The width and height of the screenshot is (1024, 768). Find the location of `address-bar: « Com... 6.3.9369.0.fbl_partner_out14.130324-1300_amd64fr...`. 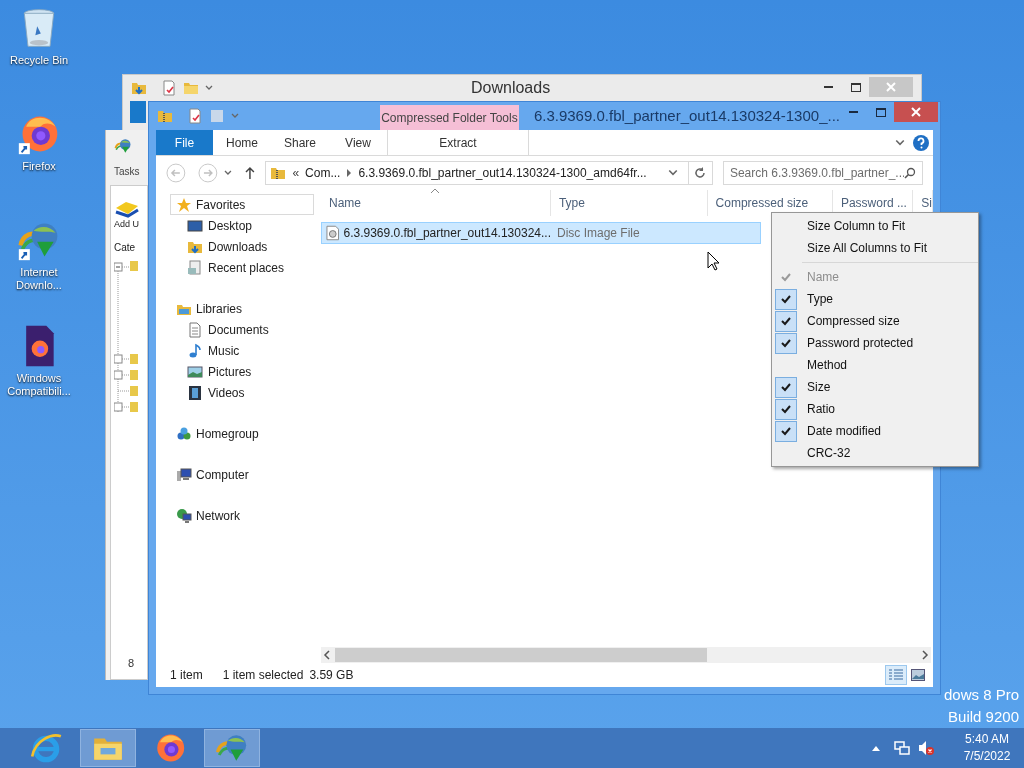

address-bar: « Com... 6.3.9369.0.fbl_partner_out14.130324-1300_amd64fr... is located at coordinates (489, 173).